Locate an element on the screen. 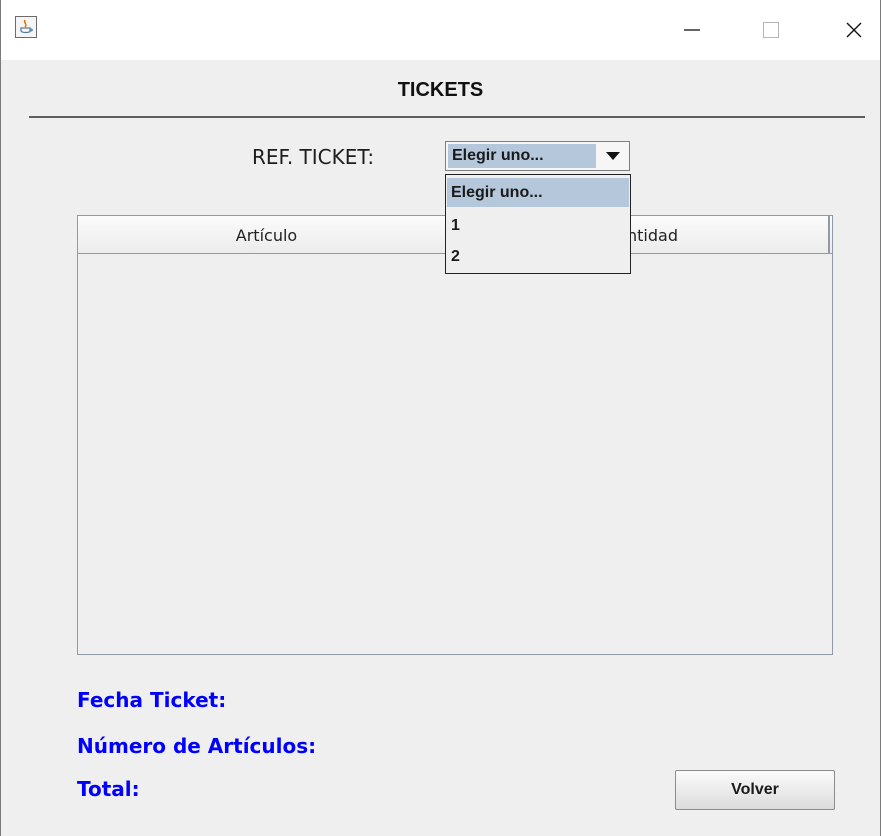  close-icon is located at coordinates (854, 30).